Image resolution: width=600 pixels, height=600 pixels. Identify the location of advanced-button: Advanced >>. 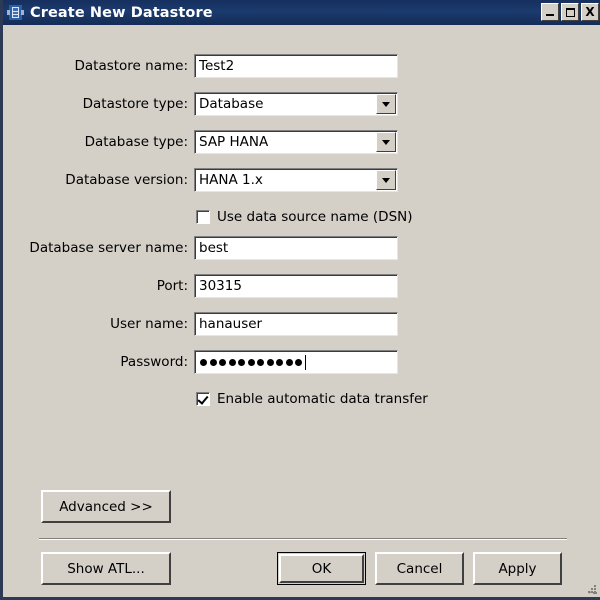
(106, 506).